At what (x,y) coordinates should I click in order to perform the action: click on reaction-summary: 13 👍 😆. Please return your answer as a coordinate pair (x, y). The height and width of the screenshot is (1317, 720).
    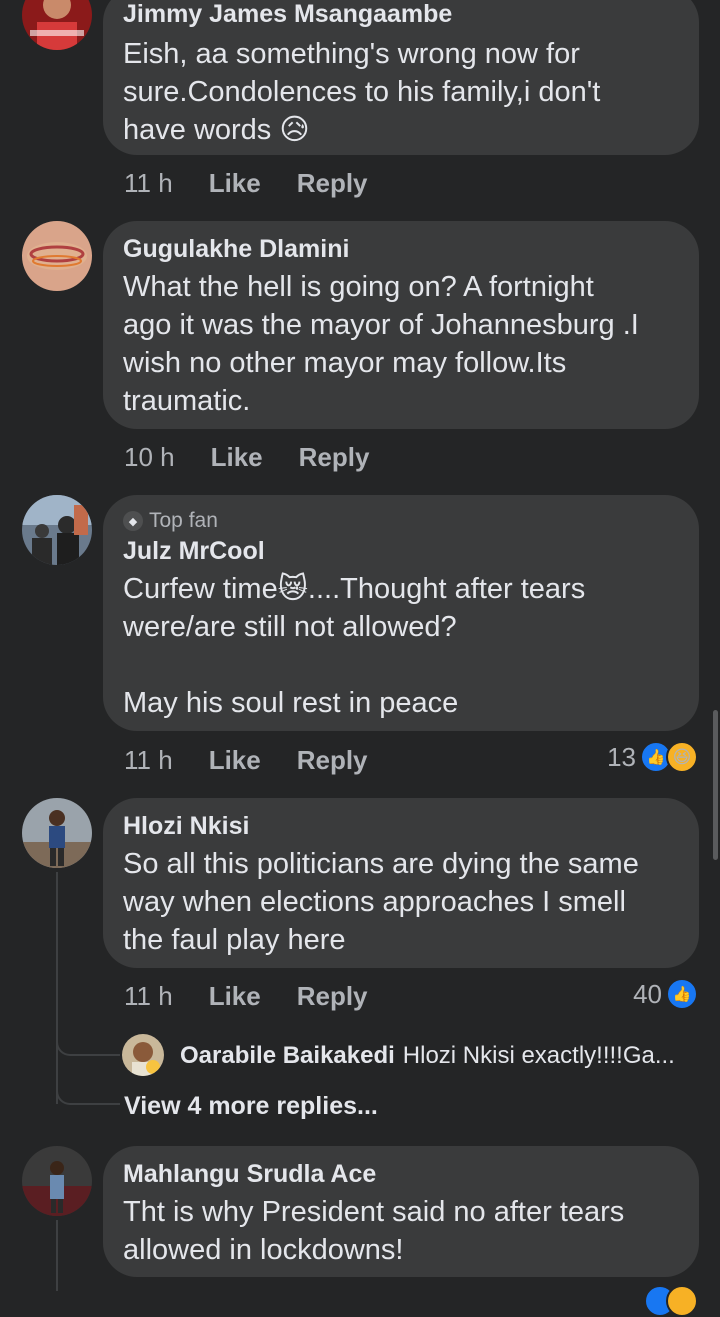
    Looking at the image, I should click on (652, 757).